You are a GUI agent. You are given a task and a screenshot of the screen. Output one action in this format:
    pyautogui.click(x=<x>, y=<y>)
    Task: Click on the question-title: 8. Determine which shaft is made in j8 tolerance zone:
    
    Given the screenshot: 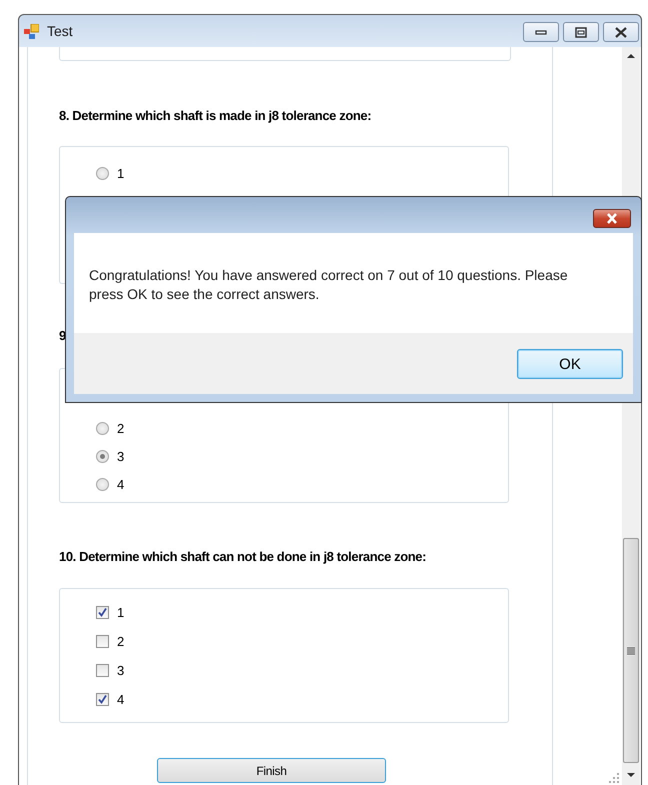 What is the action you would take?
    pyautogui.click(x=215, y=116)
    